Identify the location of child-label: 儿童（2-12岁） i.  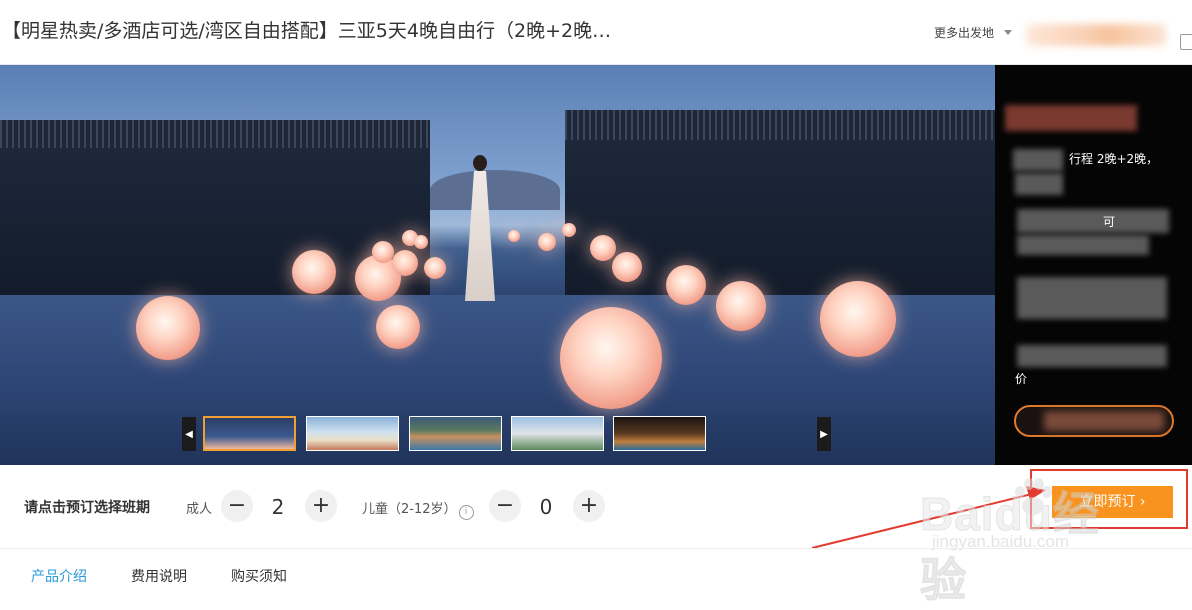
(419, 509).